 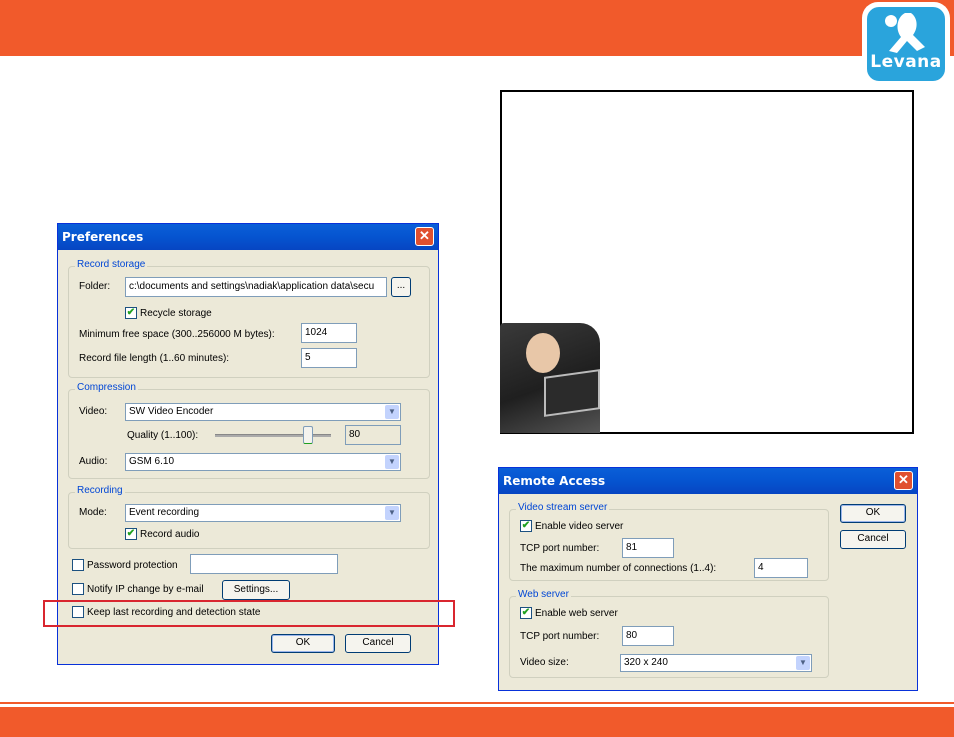 I want to click on quality-slider-thumb, so click(x=307, y=435).